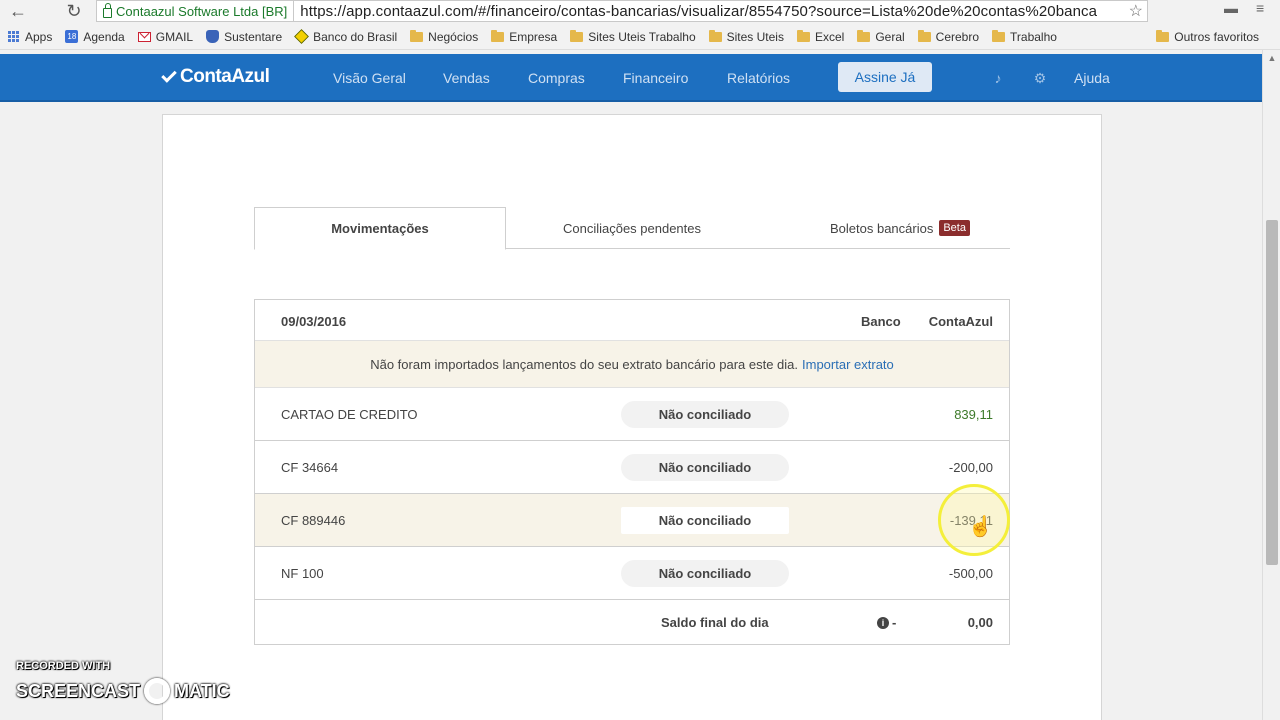 The height and width of the screenshot is (720, 1280). Describe the element at coordinates (453, 36) in the screenshot. I see `bookmark-label: Negócios` at that location.